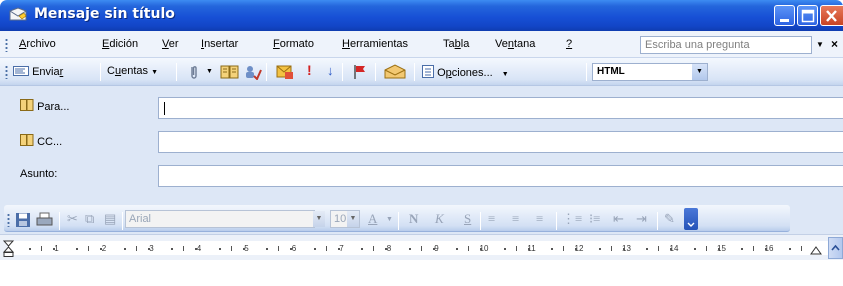  Describe the element at coordinates (726, 45) in the screenshot. I see `ask-question-input: Escriba una pregunta` at that location.